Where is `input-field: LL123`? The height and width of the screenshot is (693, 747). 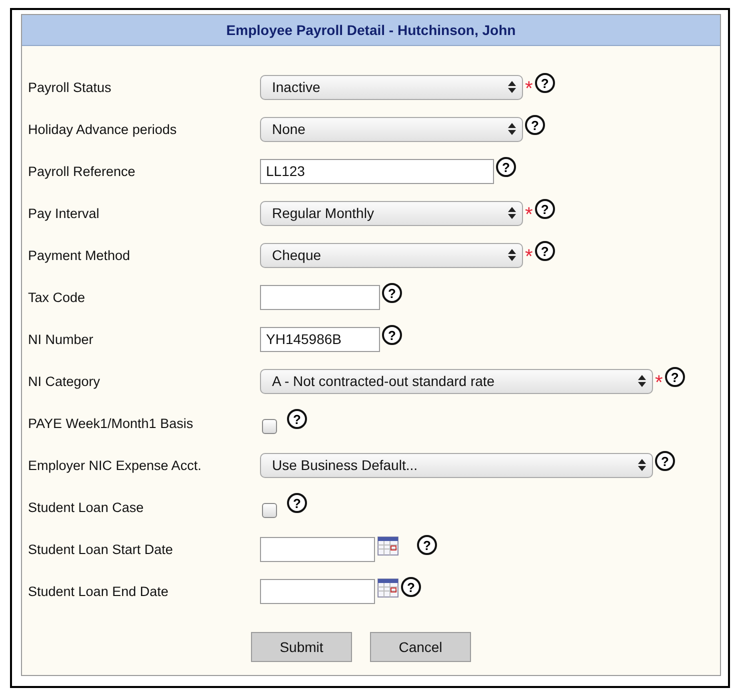 input-field: LL123 is located at coordinates (377, 171).